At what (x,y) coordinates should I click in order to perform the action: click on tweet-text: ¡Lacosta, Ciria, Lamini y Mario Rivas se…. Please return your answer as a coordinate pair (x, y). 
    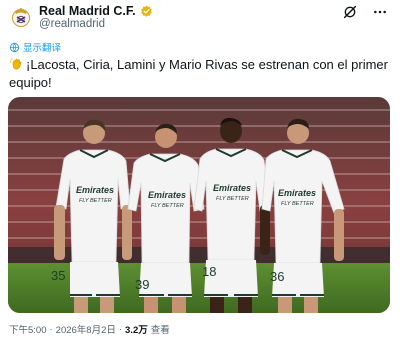
    Looking at the image, I should click on (199, 74).